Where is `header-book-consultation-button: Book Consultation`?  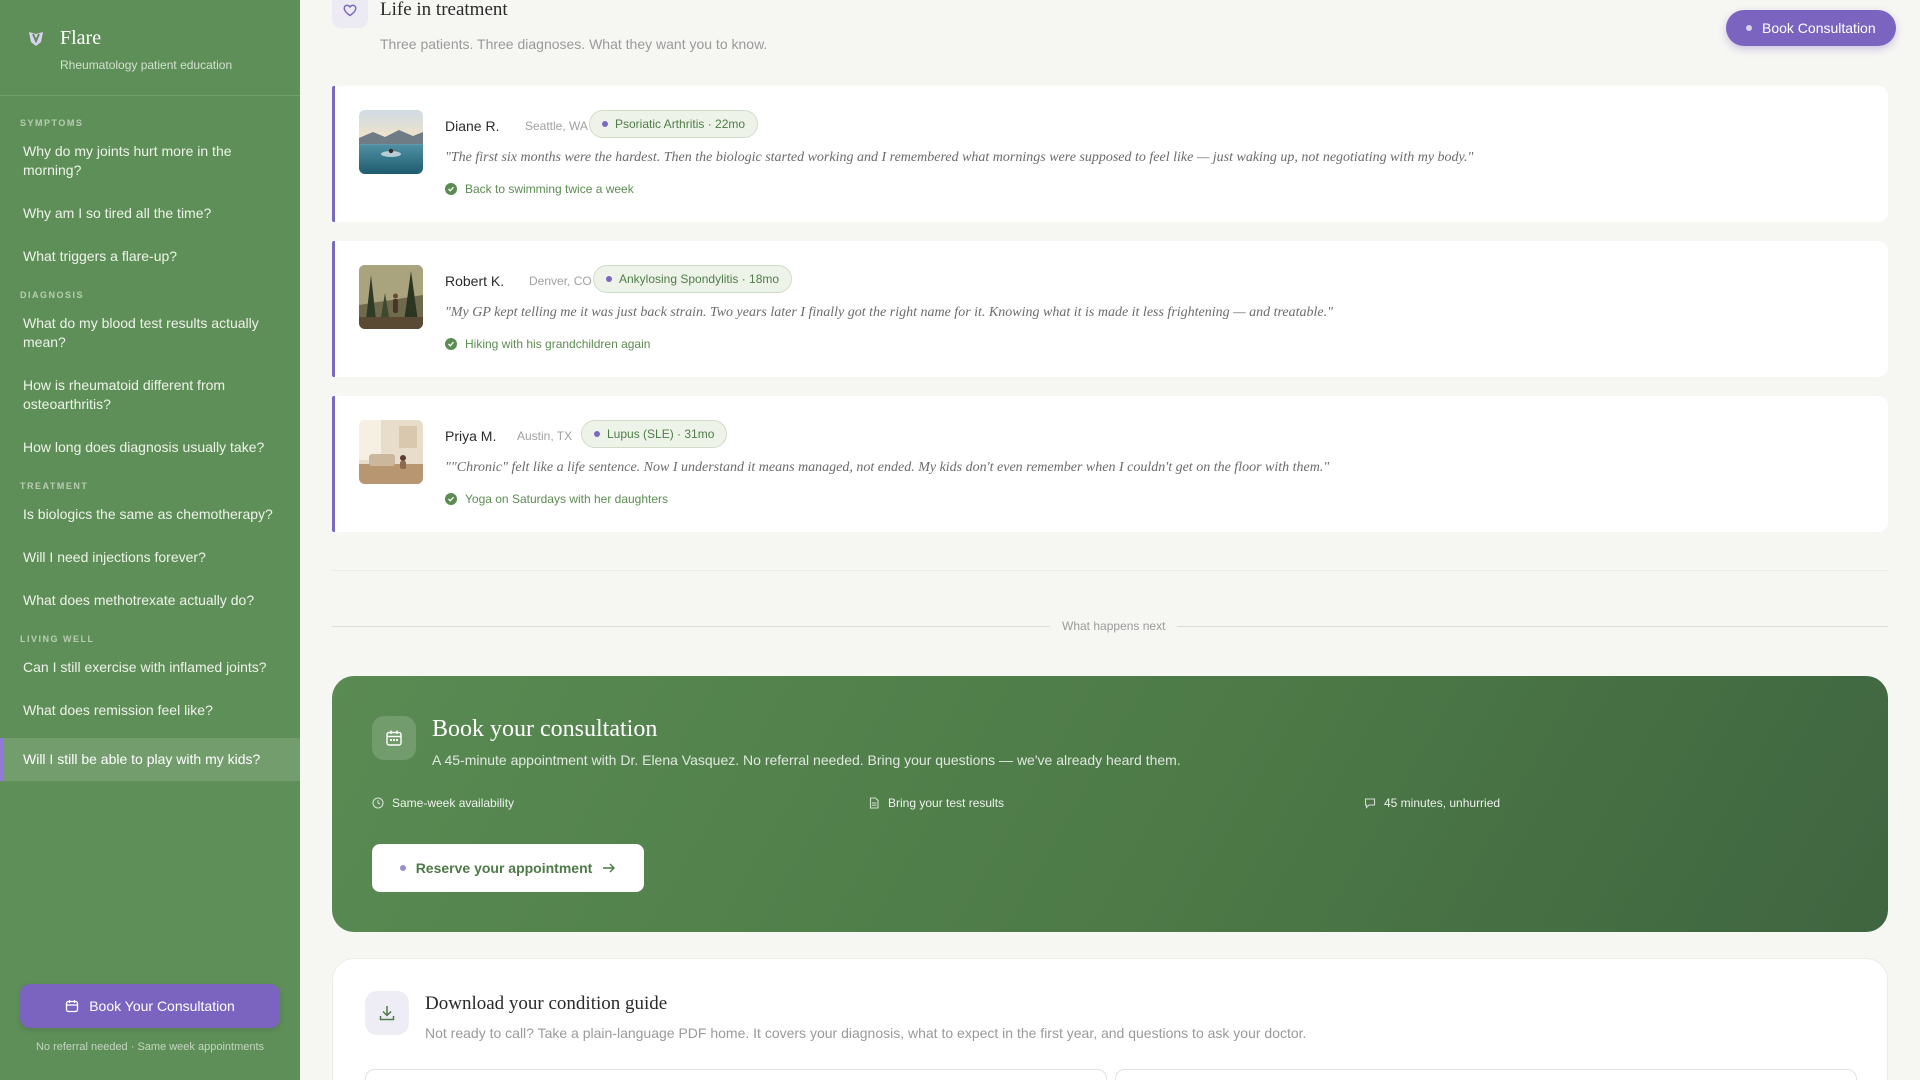
header-book-consultation-button: Book Consultation is located at coordinates (1811, 28).